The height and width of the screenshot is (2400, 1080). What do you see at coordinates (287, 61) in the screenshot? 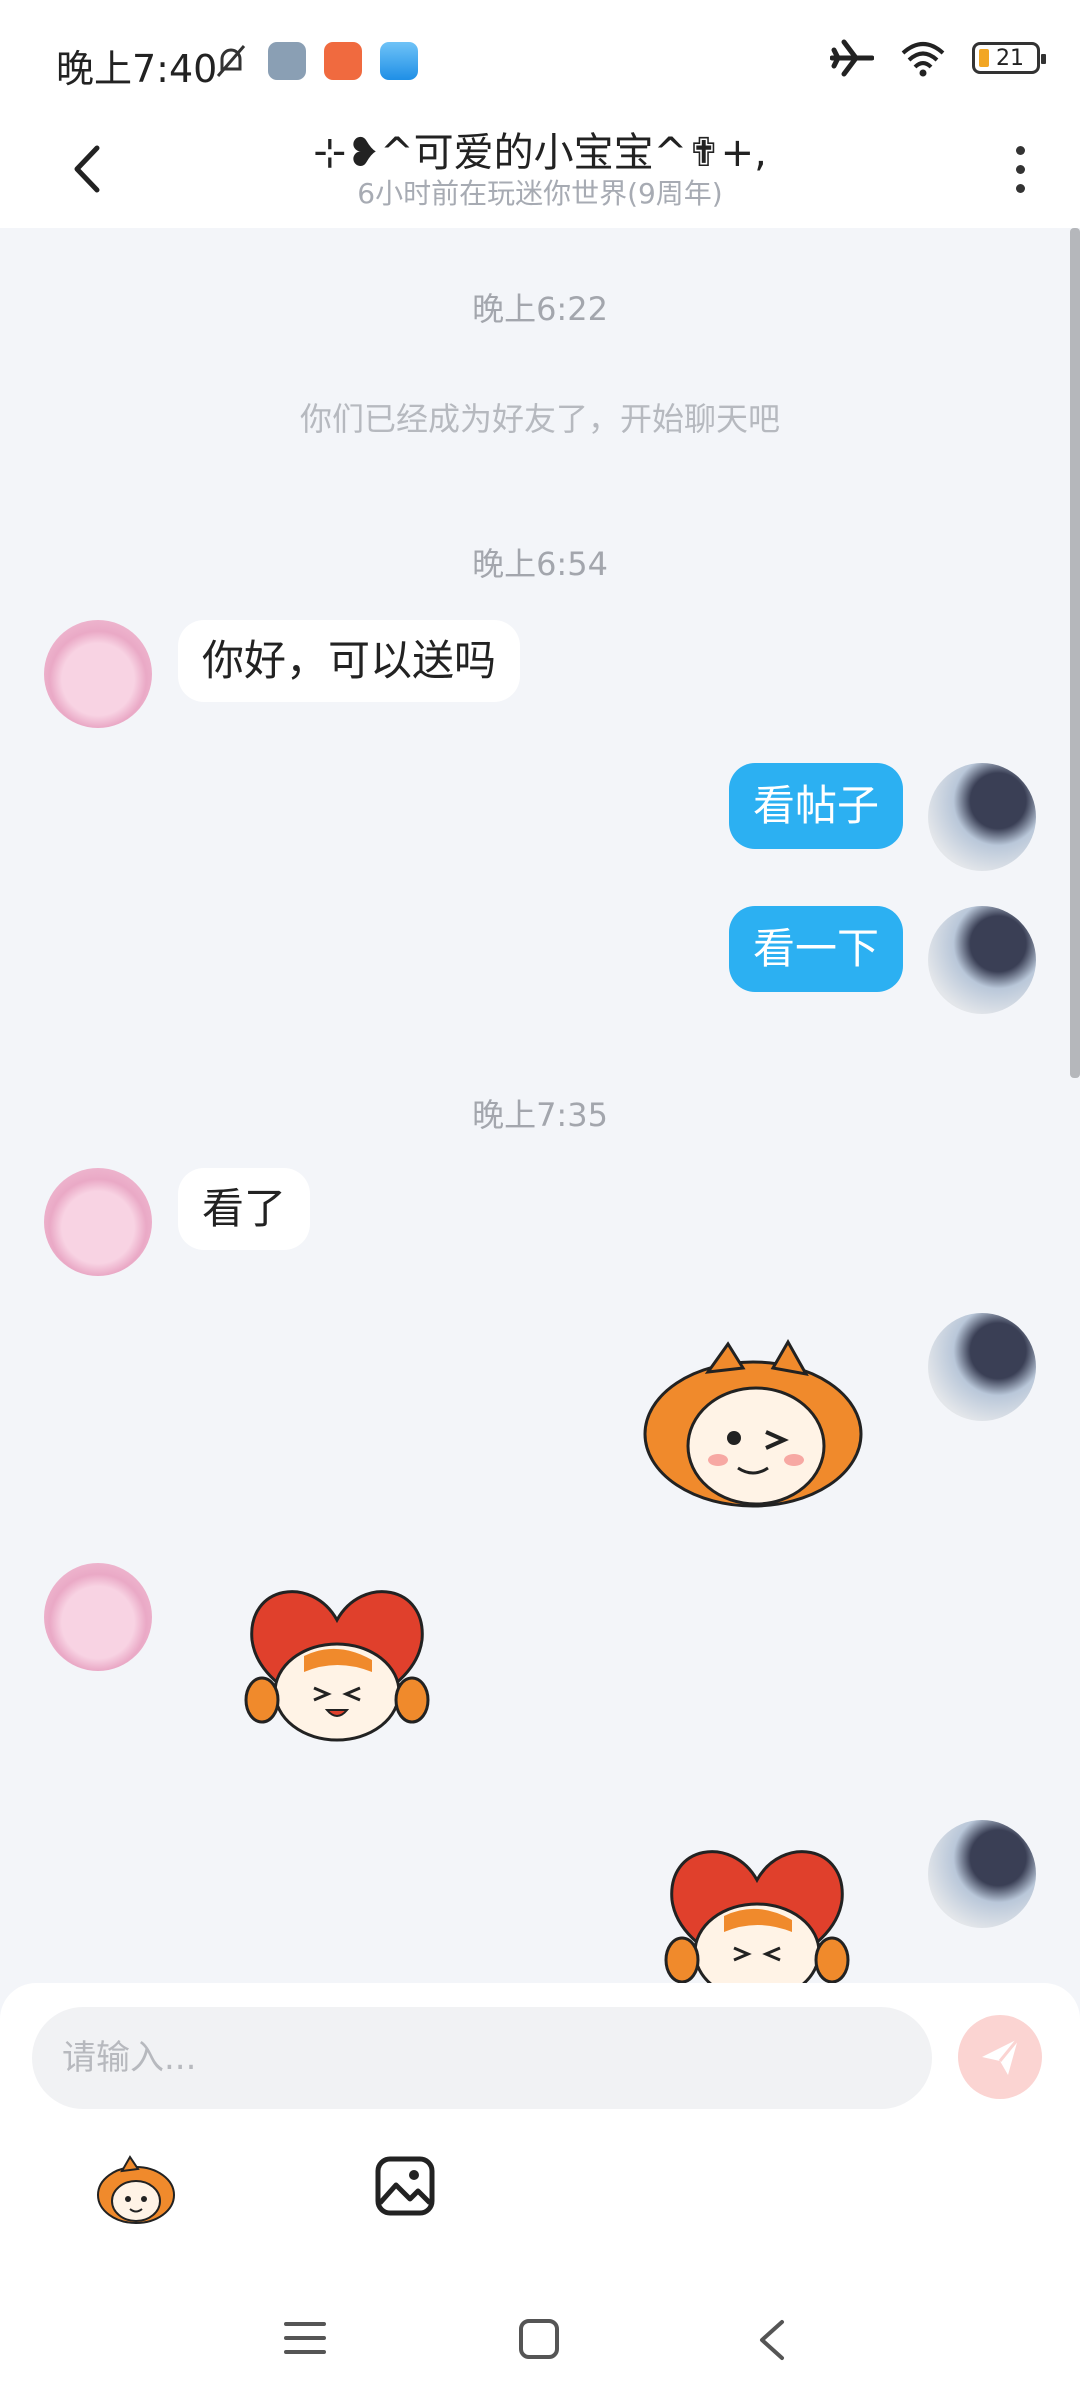
I see `app-icon-steering` at bounding box center [287, 61].